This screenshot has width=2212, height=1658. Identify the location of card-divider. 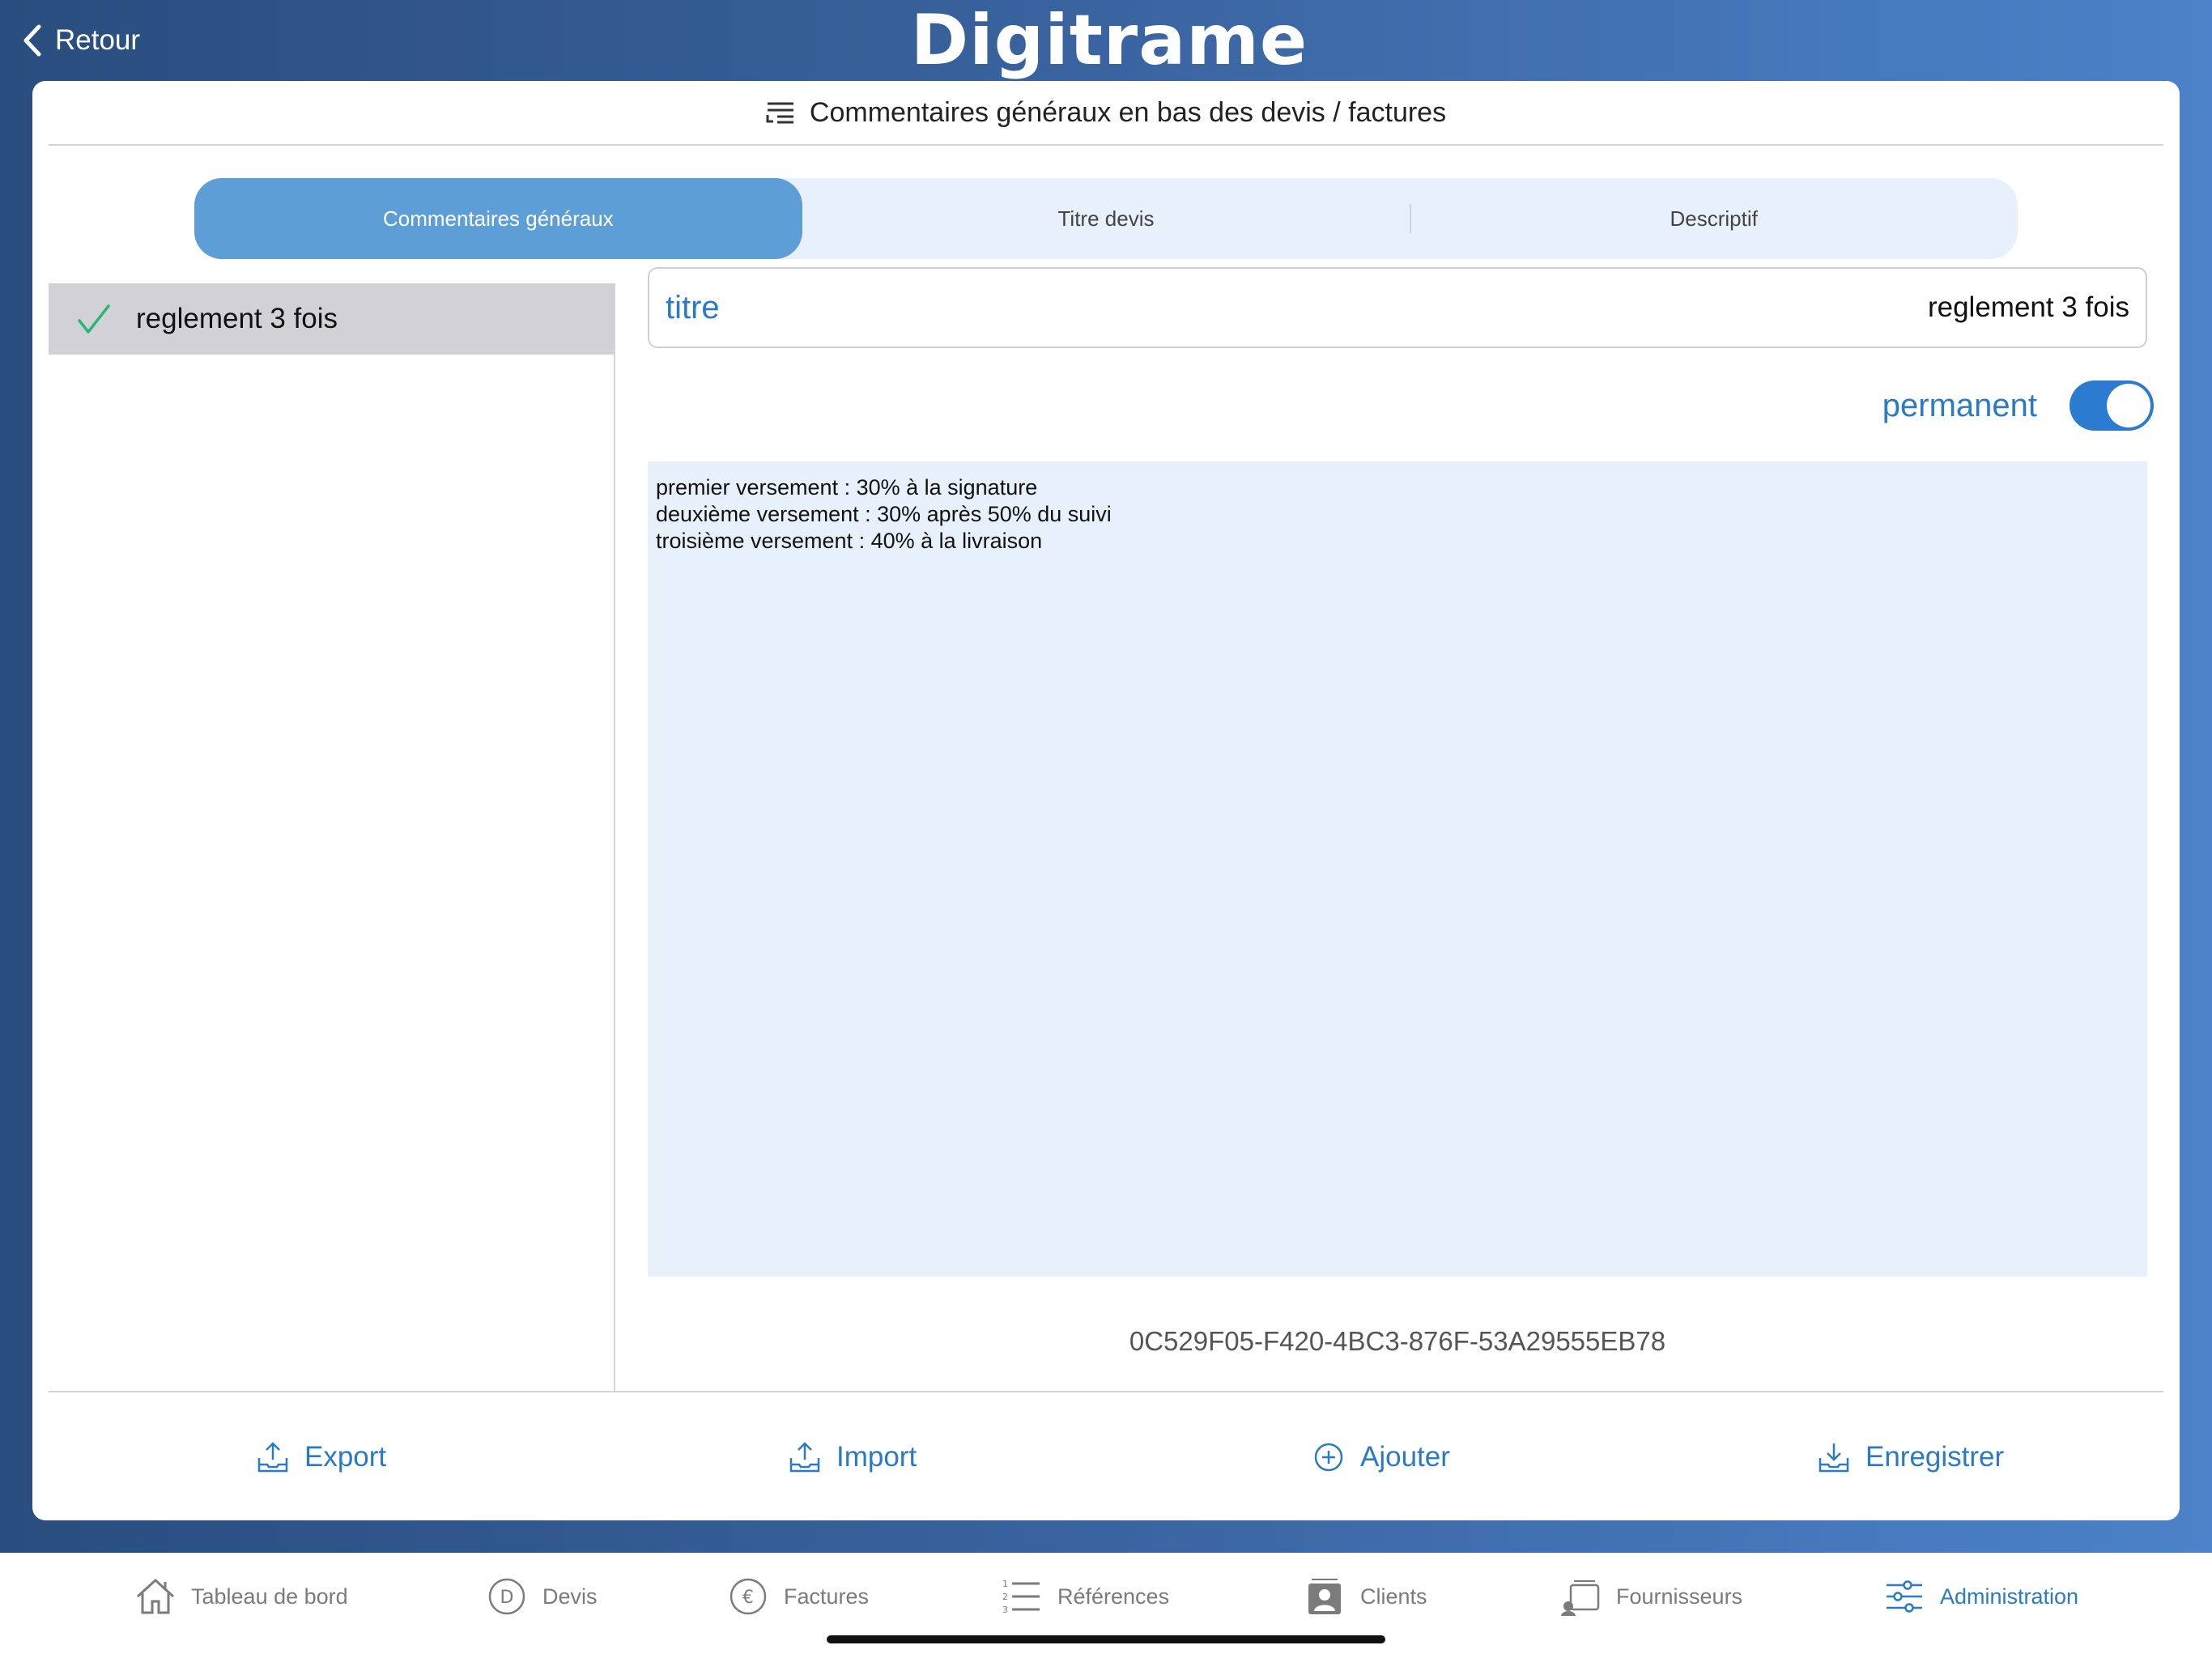
(1106, 1391).